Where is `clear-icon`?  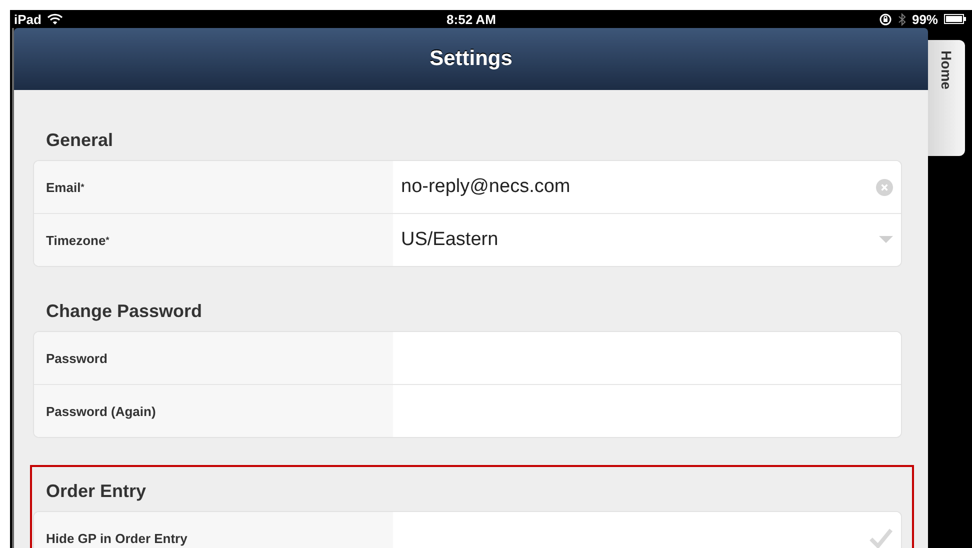
clear-icon is located at coordinates (884, 187).